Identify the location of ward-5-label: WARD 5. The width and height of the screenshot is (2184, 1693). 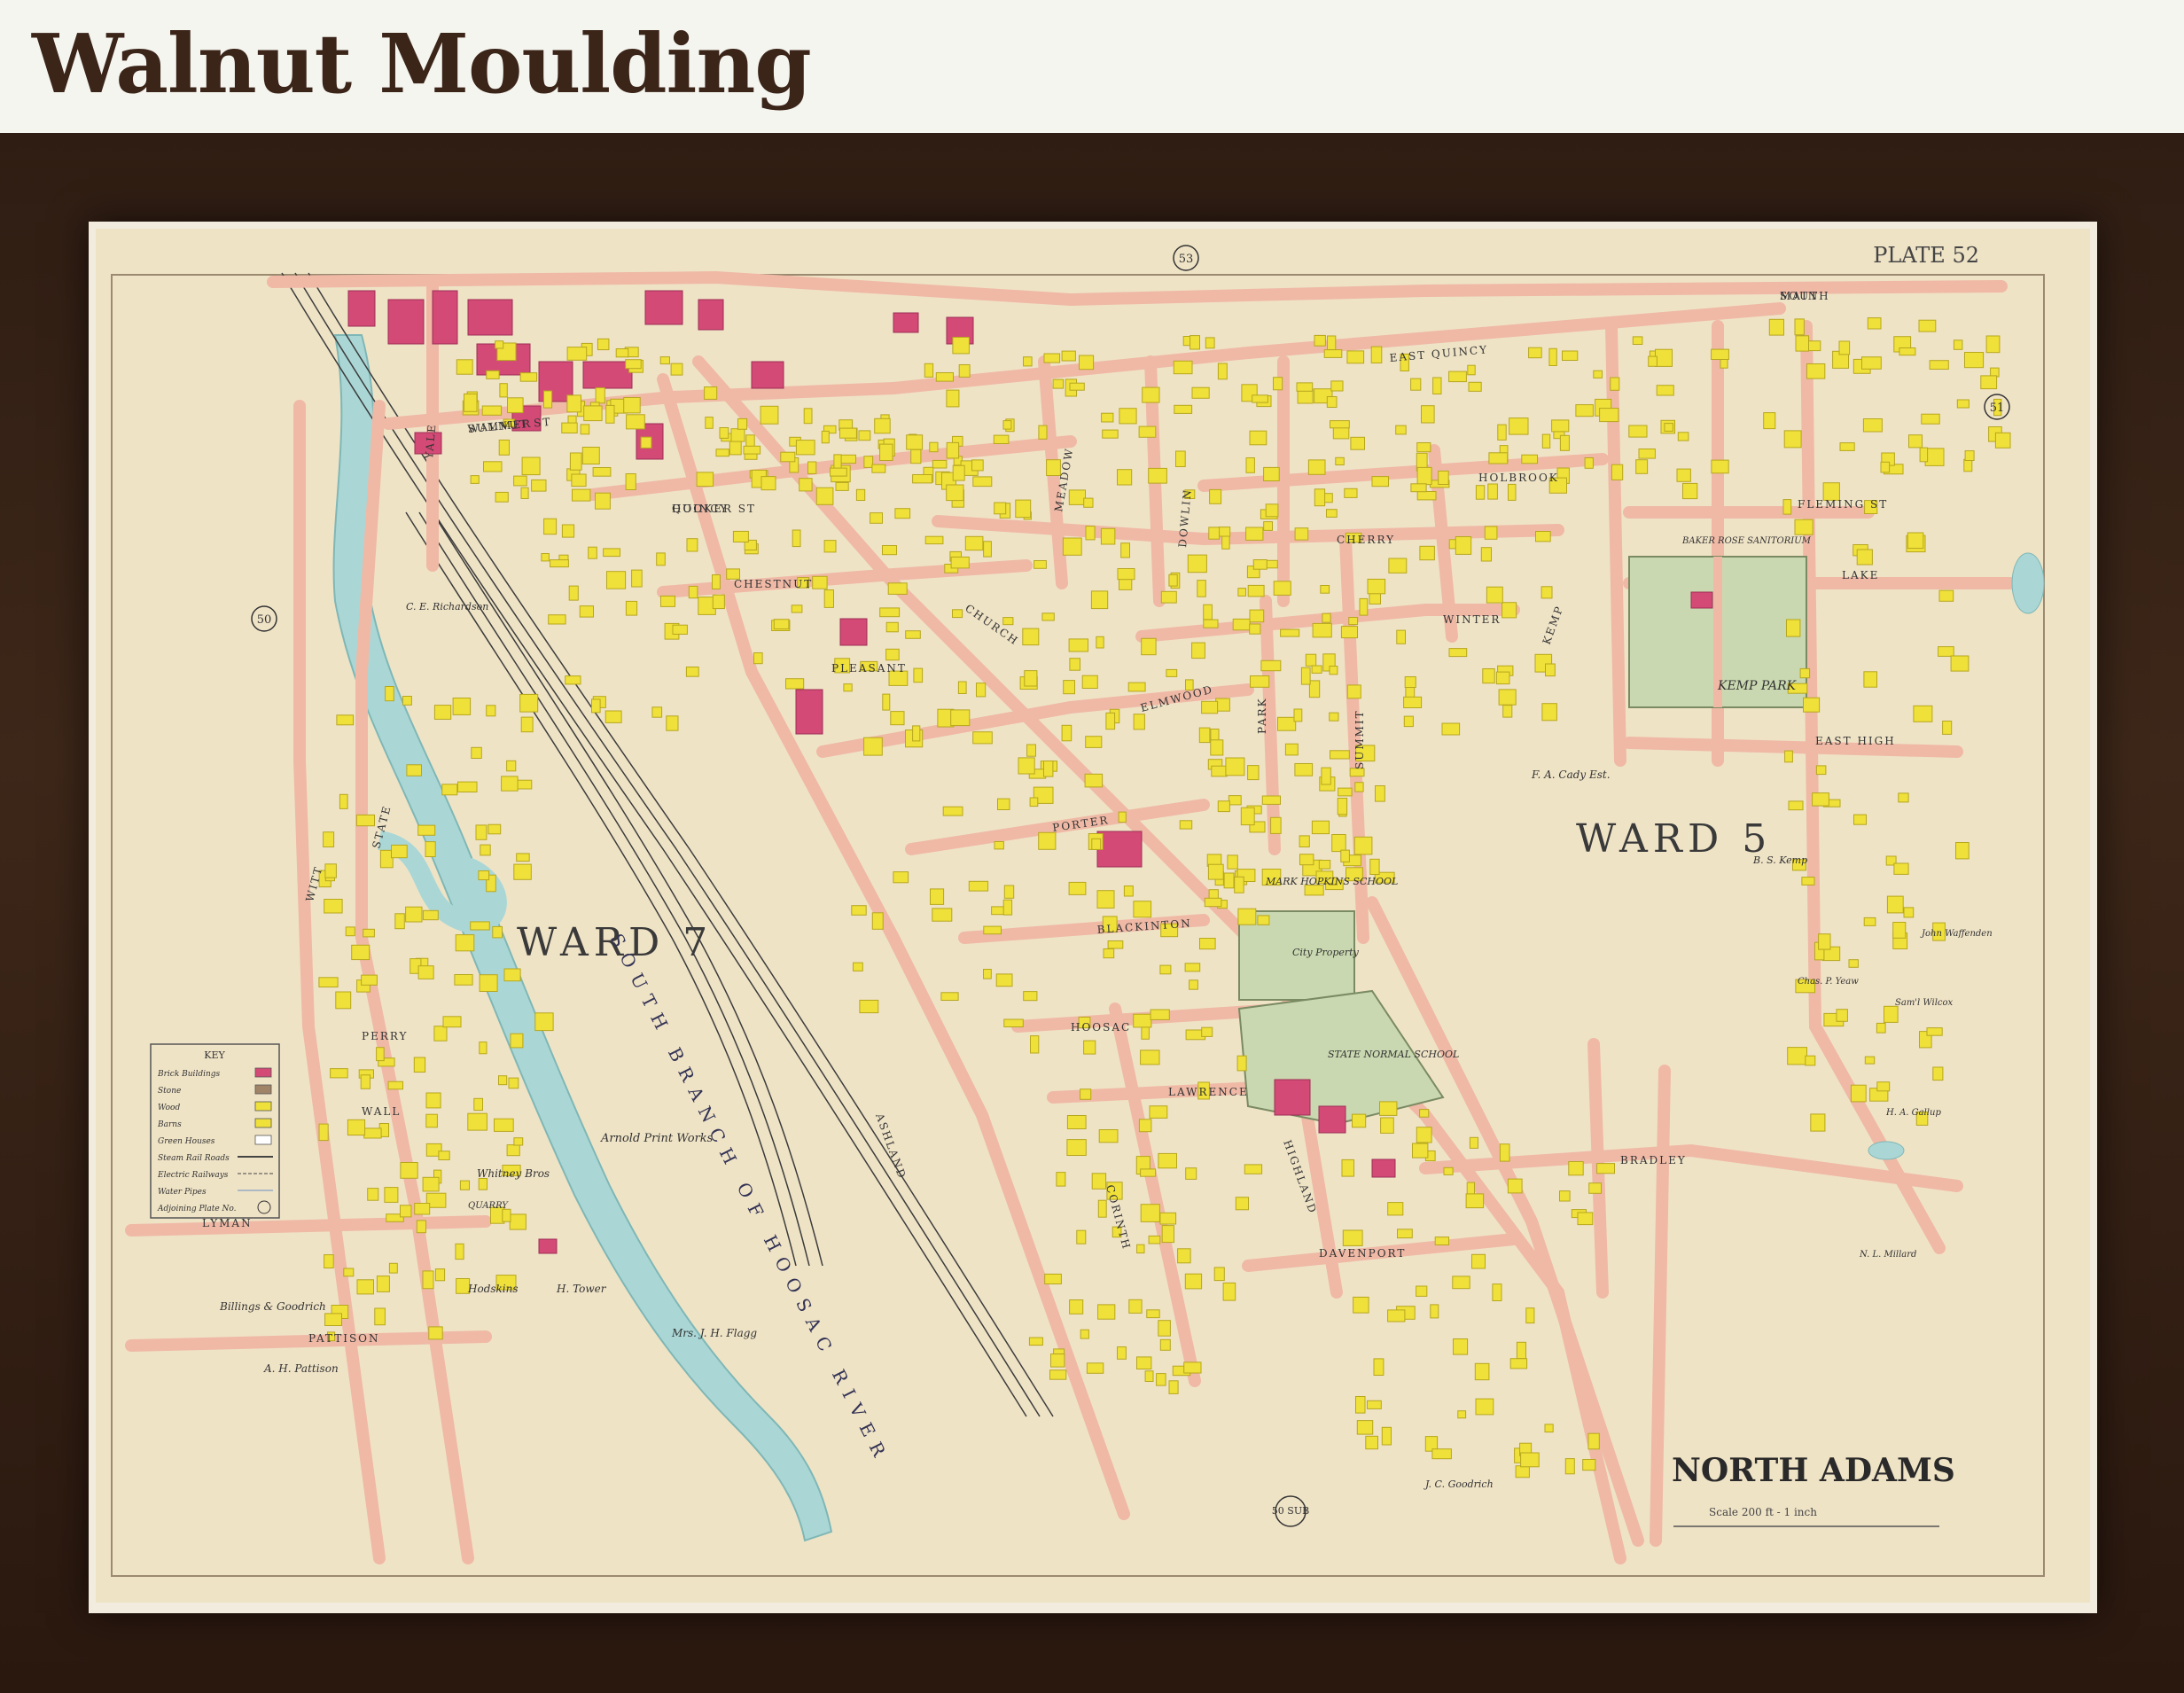
(1674, 839).